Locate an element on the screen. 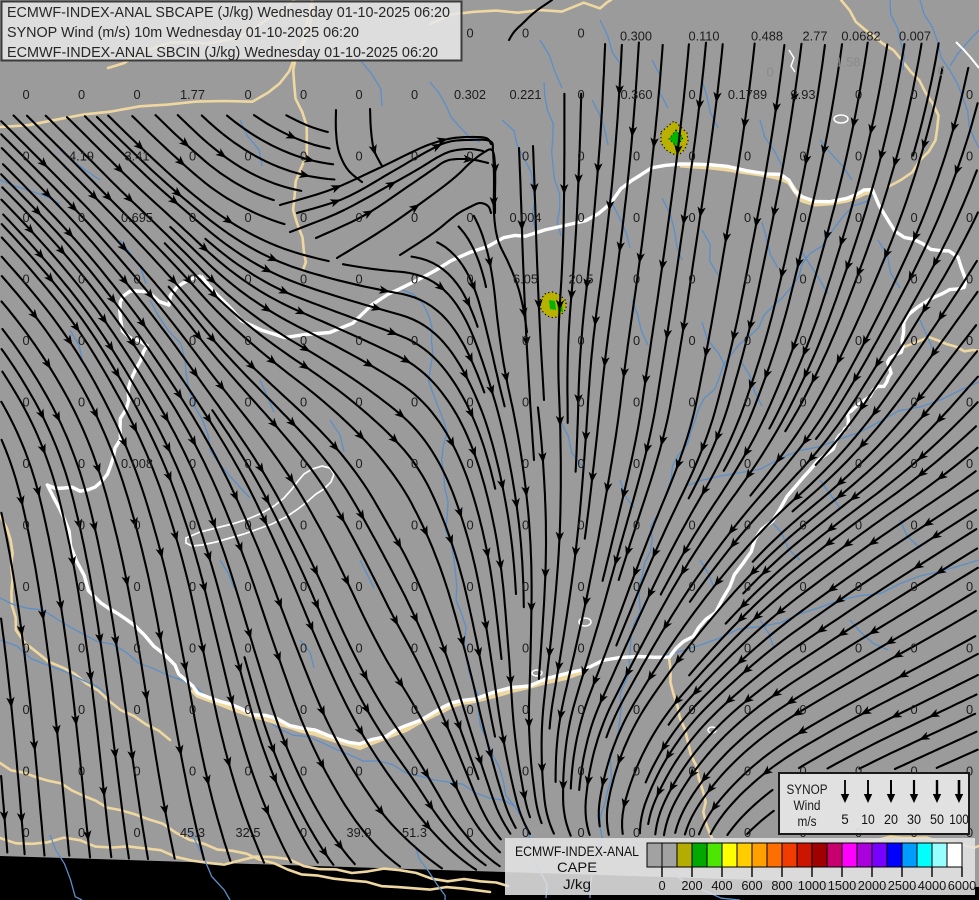  svg-text: 0.300 is located at coordinates (636, 36).